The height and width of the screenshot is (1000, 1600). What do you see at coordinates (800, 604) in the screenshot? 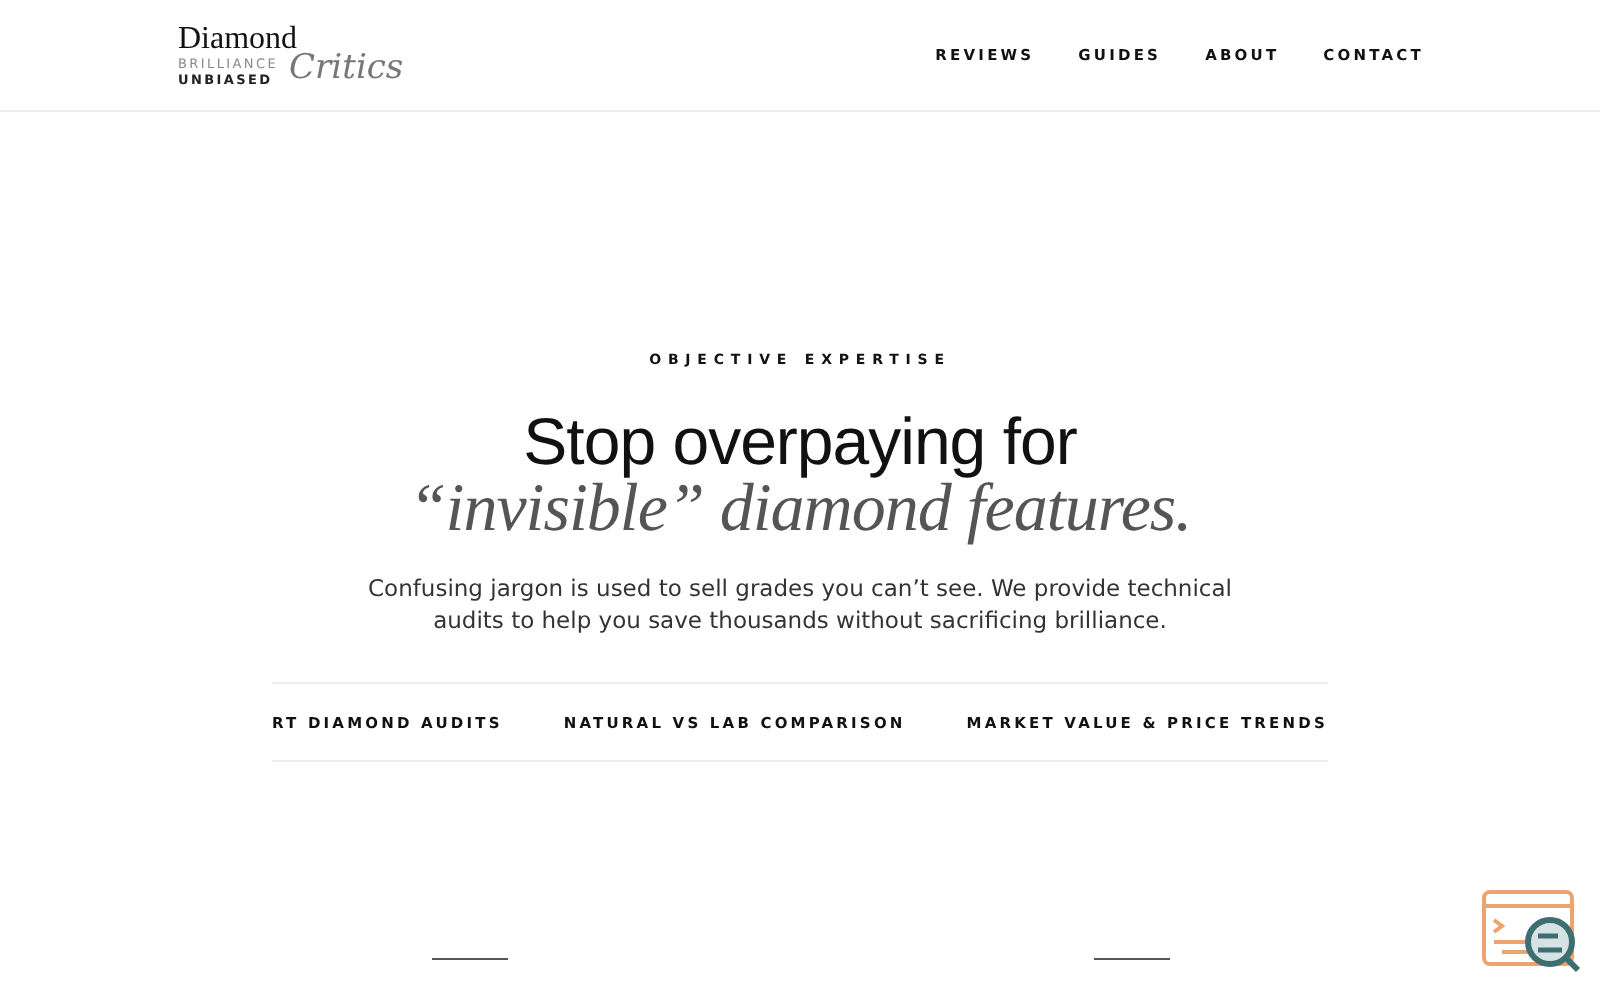
I see `hero-lead: Confusing jargon is used to sell grades you can’t see. We provide technical audits to help you save thousands without sacrificing brilliance.` at bounding box center [800, 604].